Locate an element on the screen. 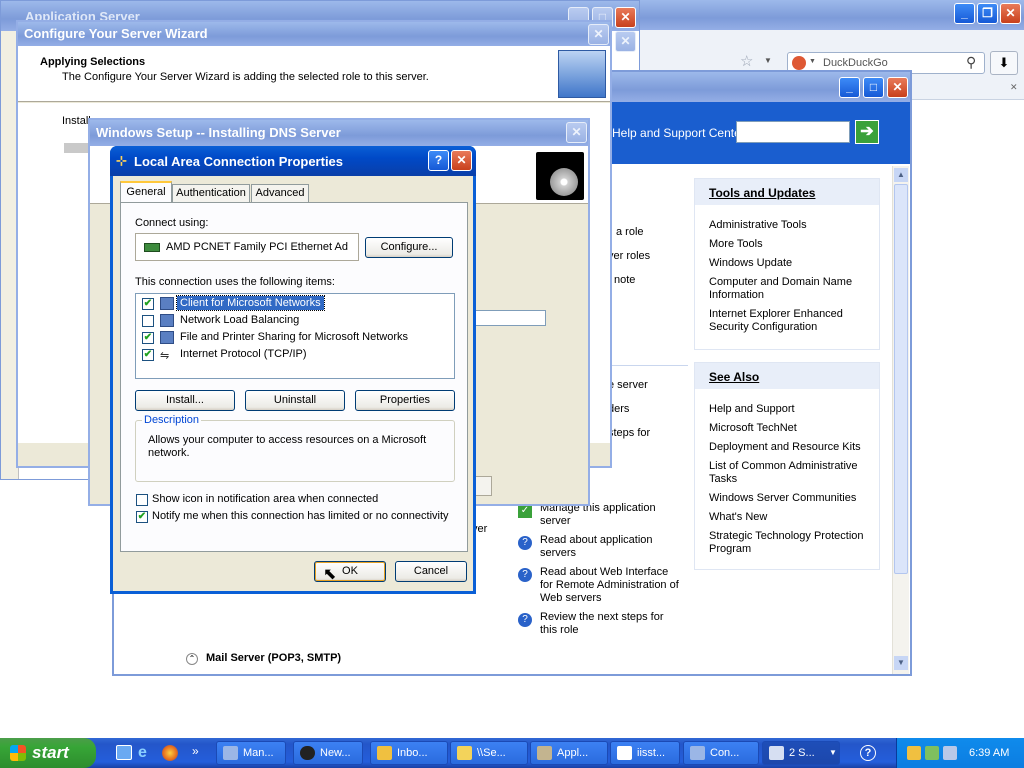 This screenshot has width=1024, height=768. list-item-label: Internet Protocol (TCP/IP) is located at coordinates (243, 354).